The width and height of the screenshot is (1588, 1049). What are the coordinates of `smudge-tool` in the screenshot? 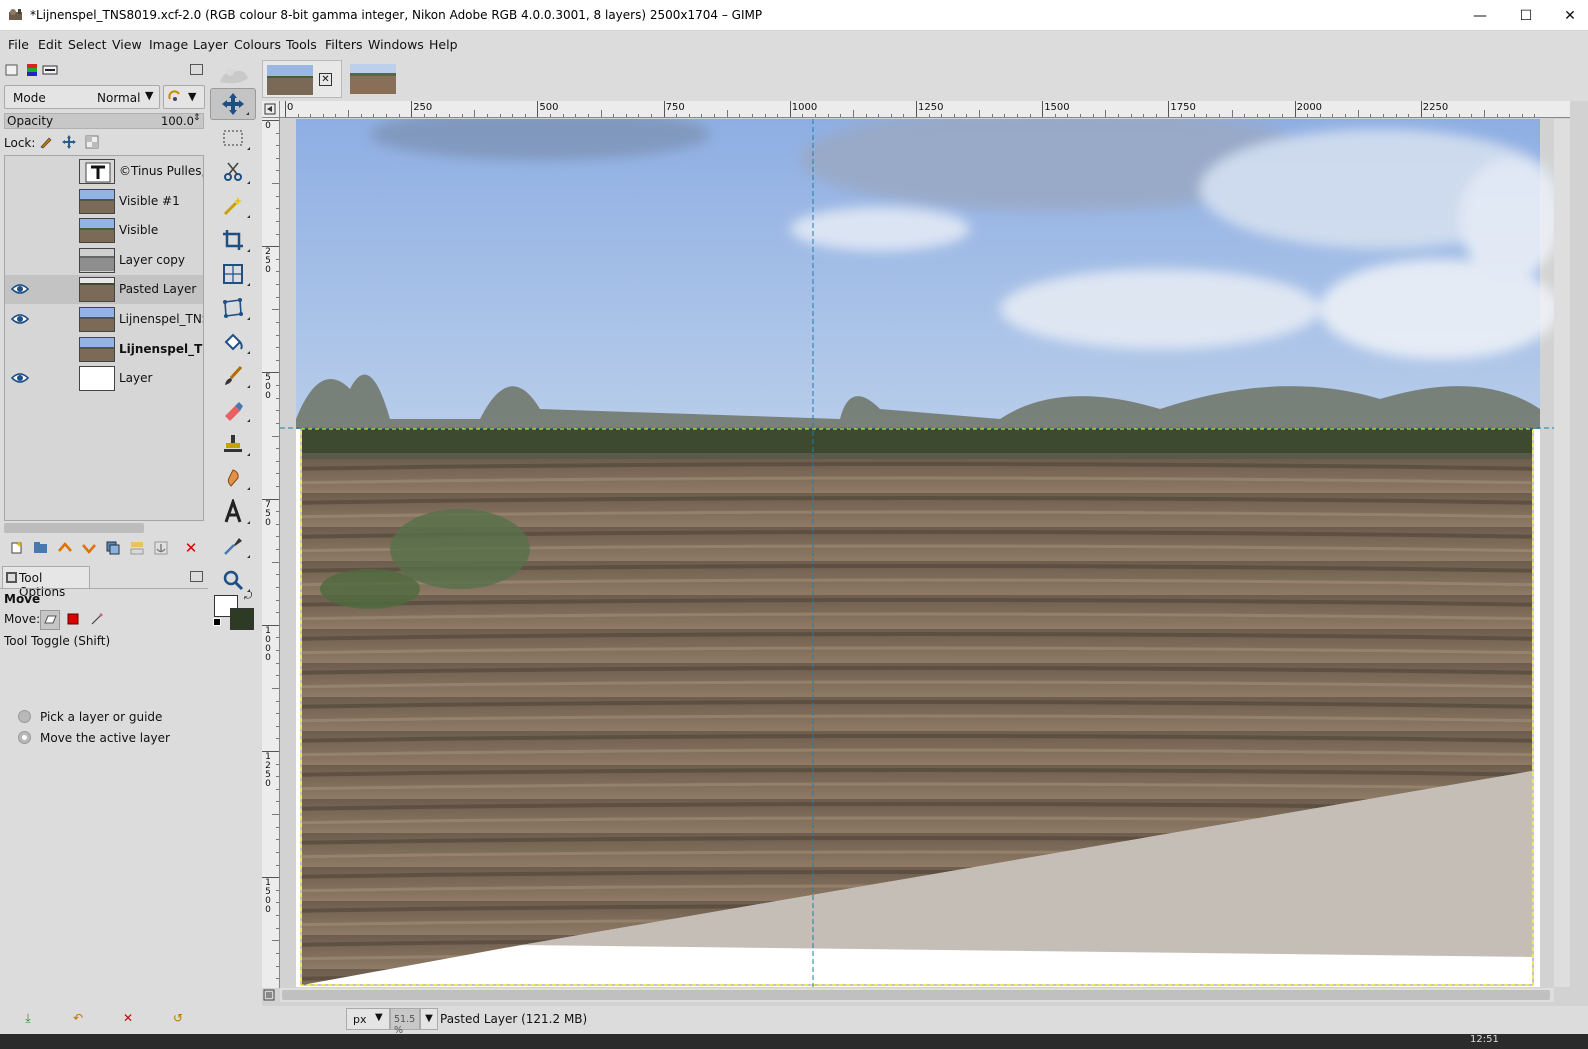 It's located at (233, 478).